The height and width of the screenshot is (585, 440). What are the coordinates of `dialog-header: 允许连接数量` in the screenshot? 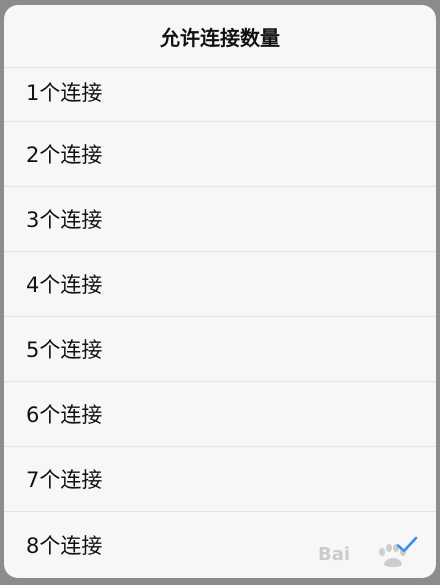 It's located at (220, 36).